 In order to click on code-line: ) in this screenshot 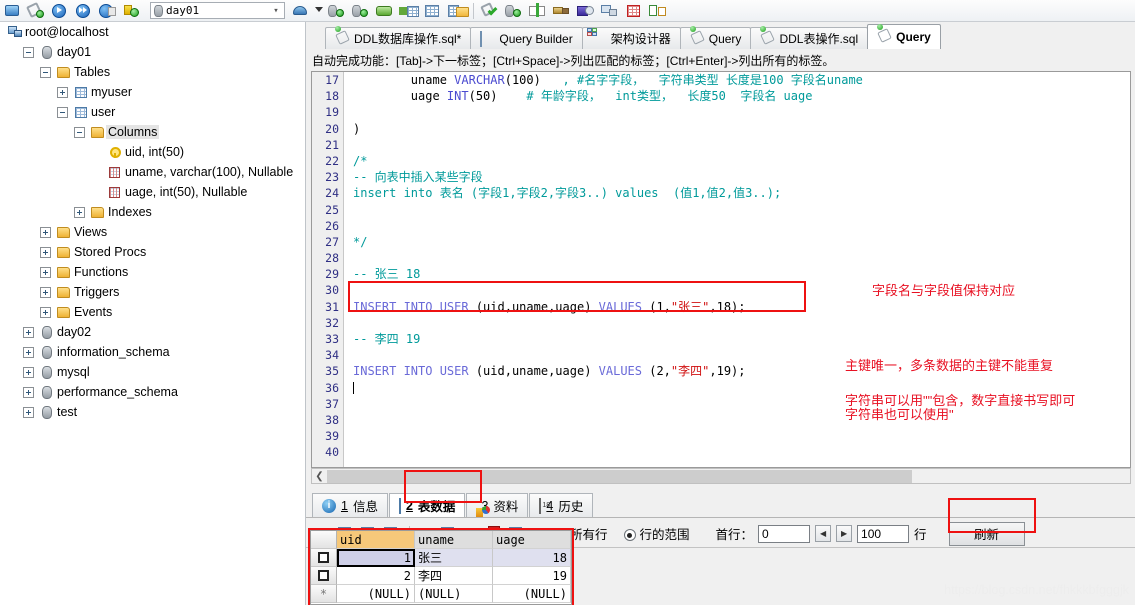, I will do `click(737, 129)`.